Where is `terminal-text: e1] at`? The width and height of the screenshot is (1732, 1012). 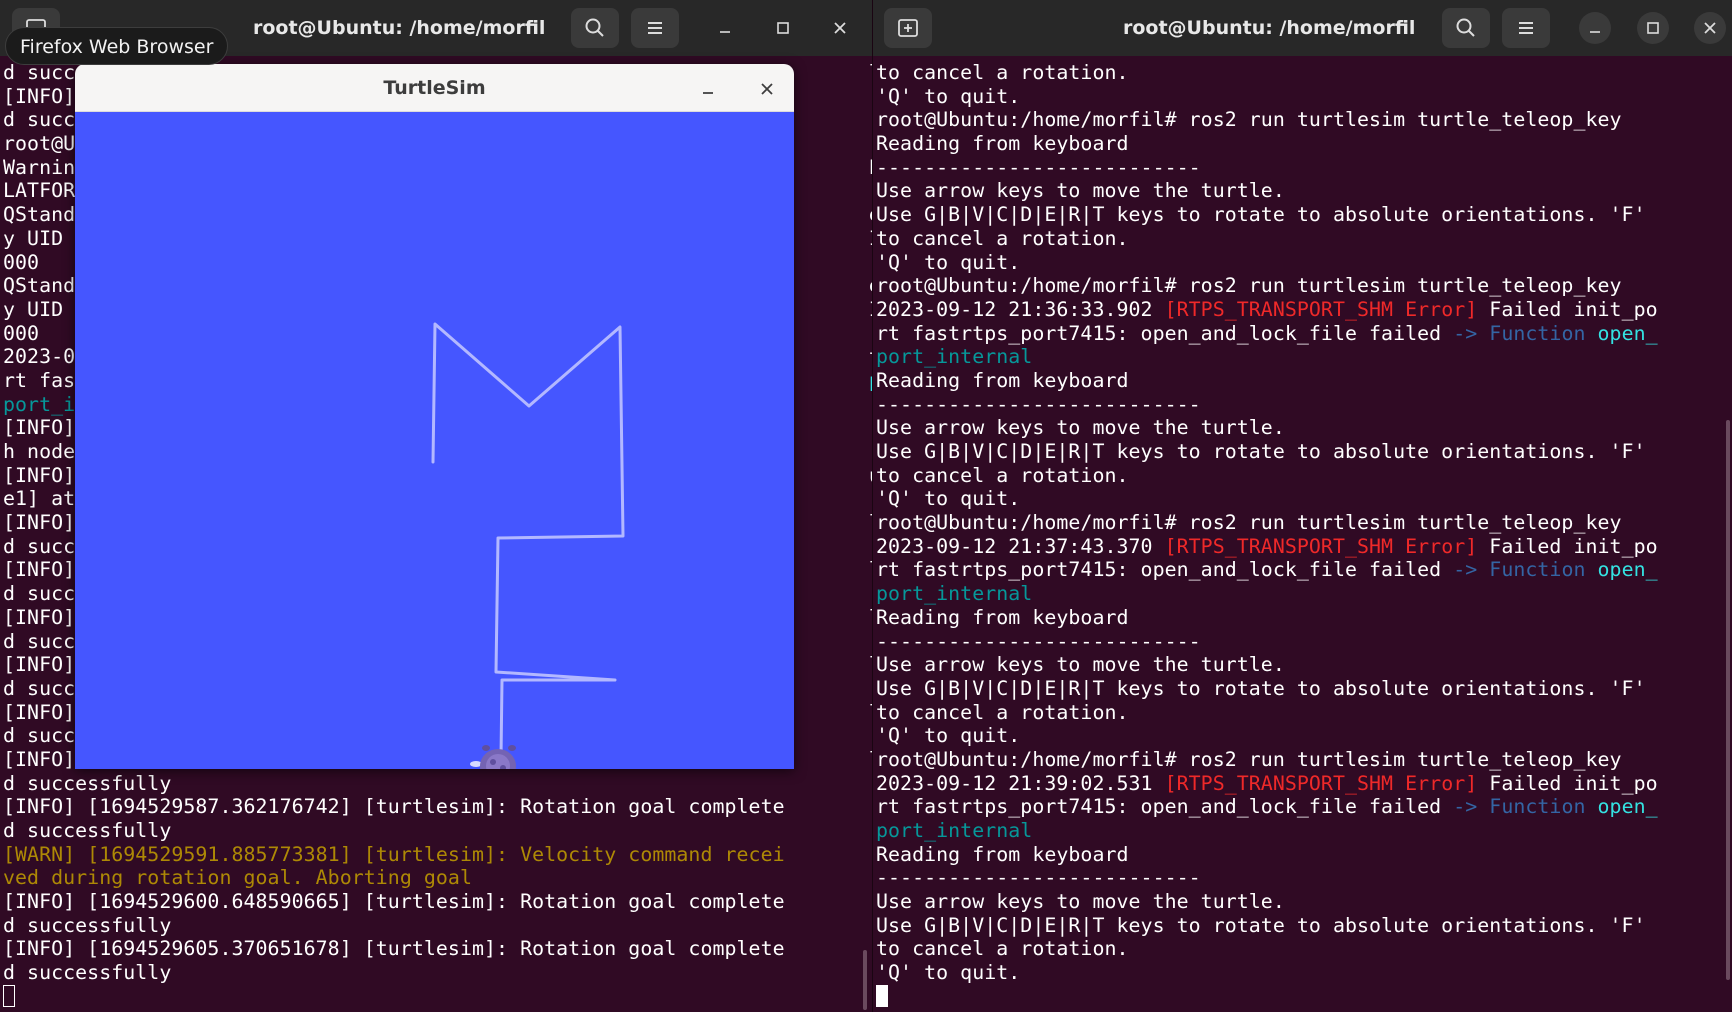 terminal-text: e1] at is located at coordinates (39, 499).